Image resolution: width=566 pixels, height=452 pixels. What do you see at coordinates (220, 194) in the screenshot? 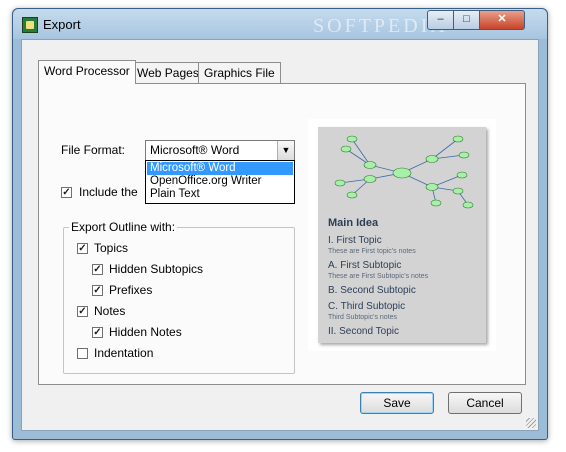
I see `option-plain-text: Plain Text` at bounding box center [220, 194].